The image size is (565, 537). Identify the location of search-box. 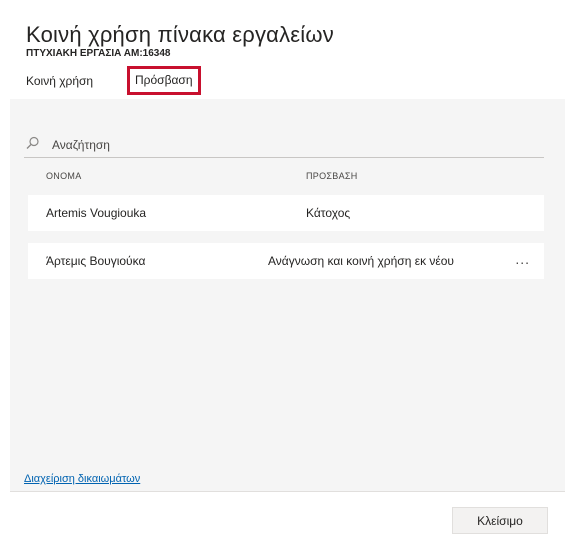
(284, 146).